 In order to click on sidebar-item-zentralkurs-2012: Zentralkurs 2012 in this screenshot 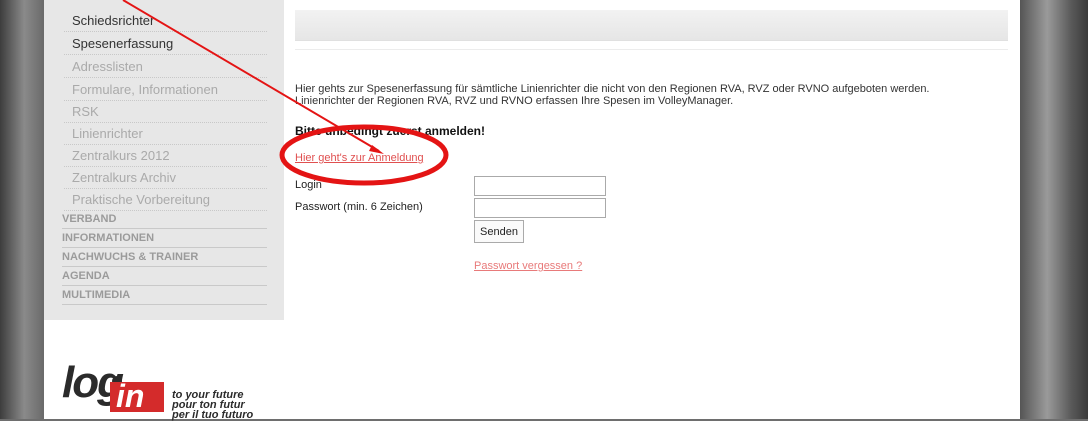, I will do `click(165, 156)`.